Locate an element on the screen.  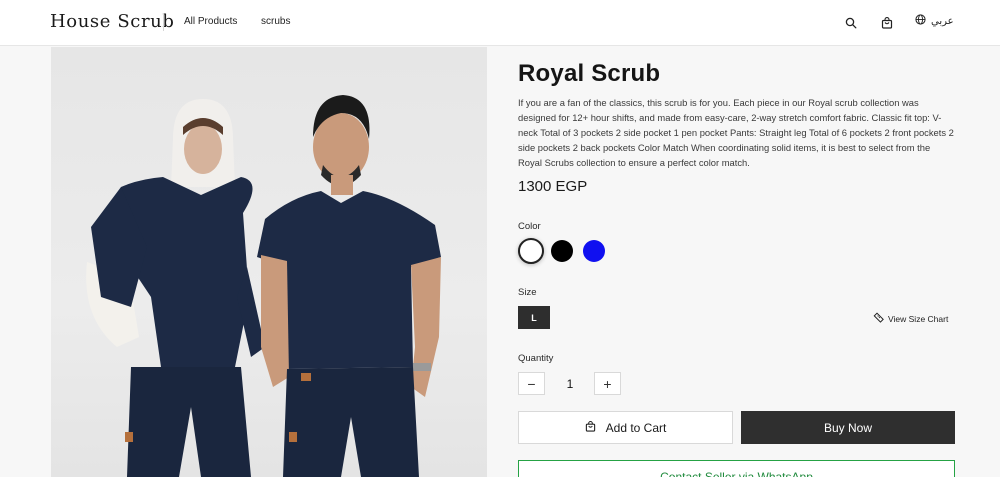
language-switcher: عربي is located at coordinates (934, 21).